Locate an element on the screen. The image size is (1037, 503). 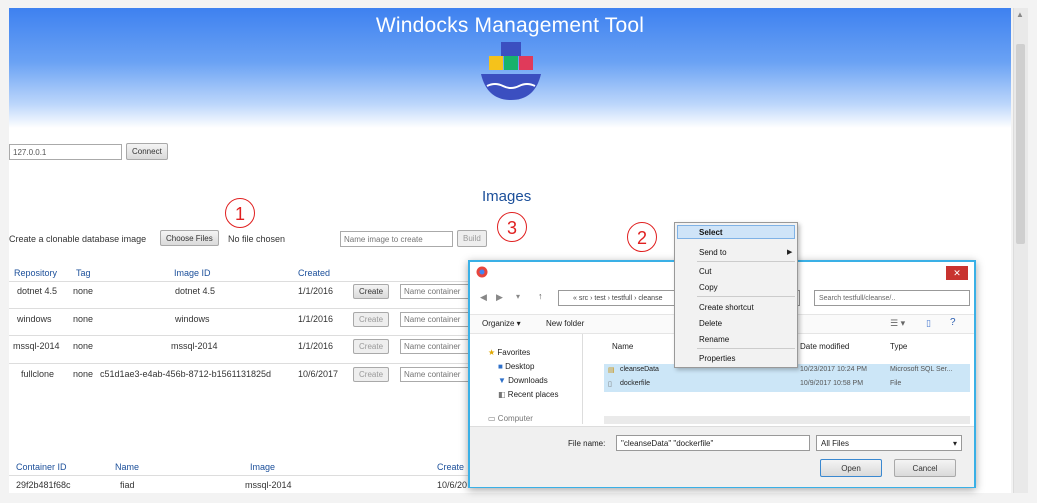
dialog-close-icon: ✕ is located at coordinates (957, 273).